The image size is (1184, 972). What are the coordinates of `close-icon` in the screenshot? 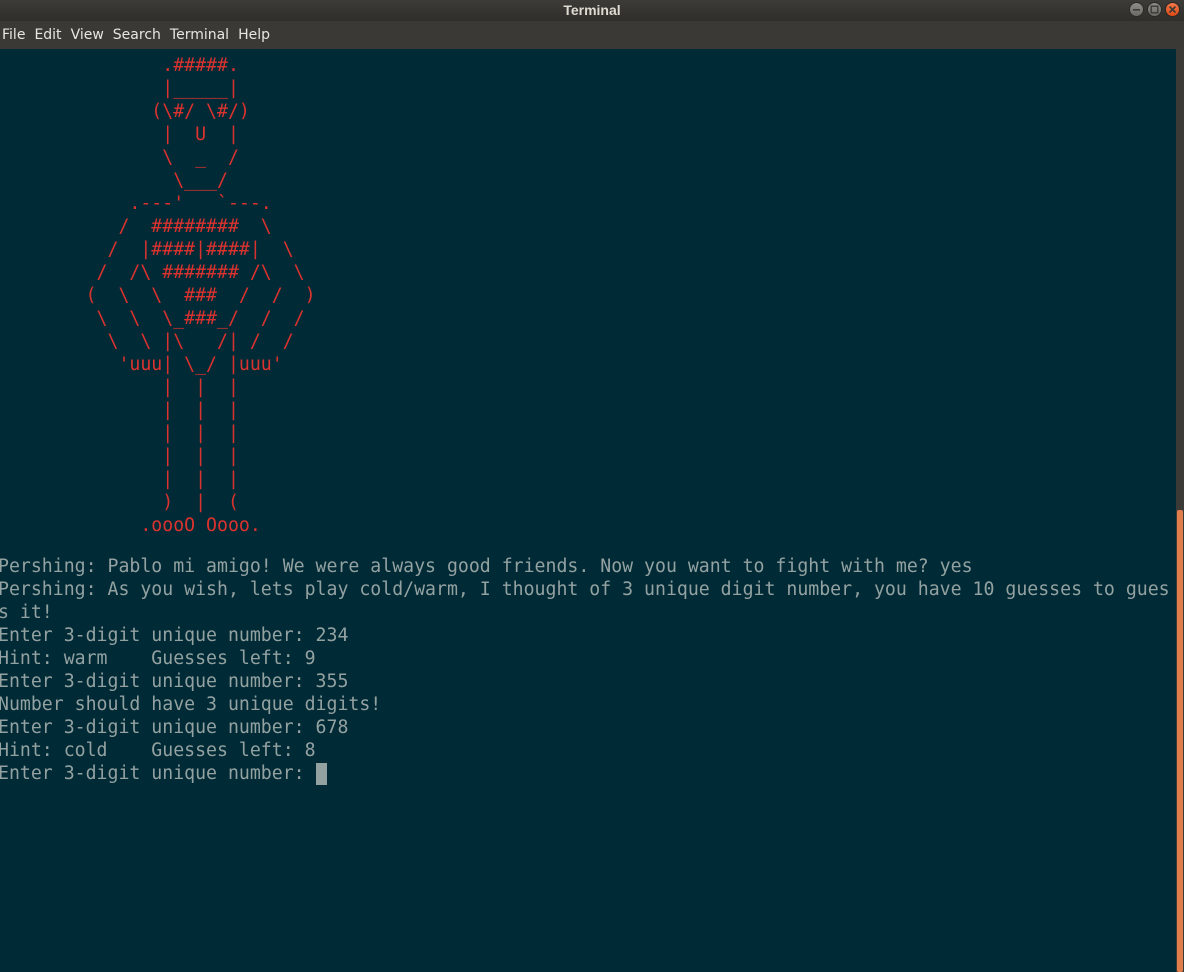 It's located at (1172, 9).